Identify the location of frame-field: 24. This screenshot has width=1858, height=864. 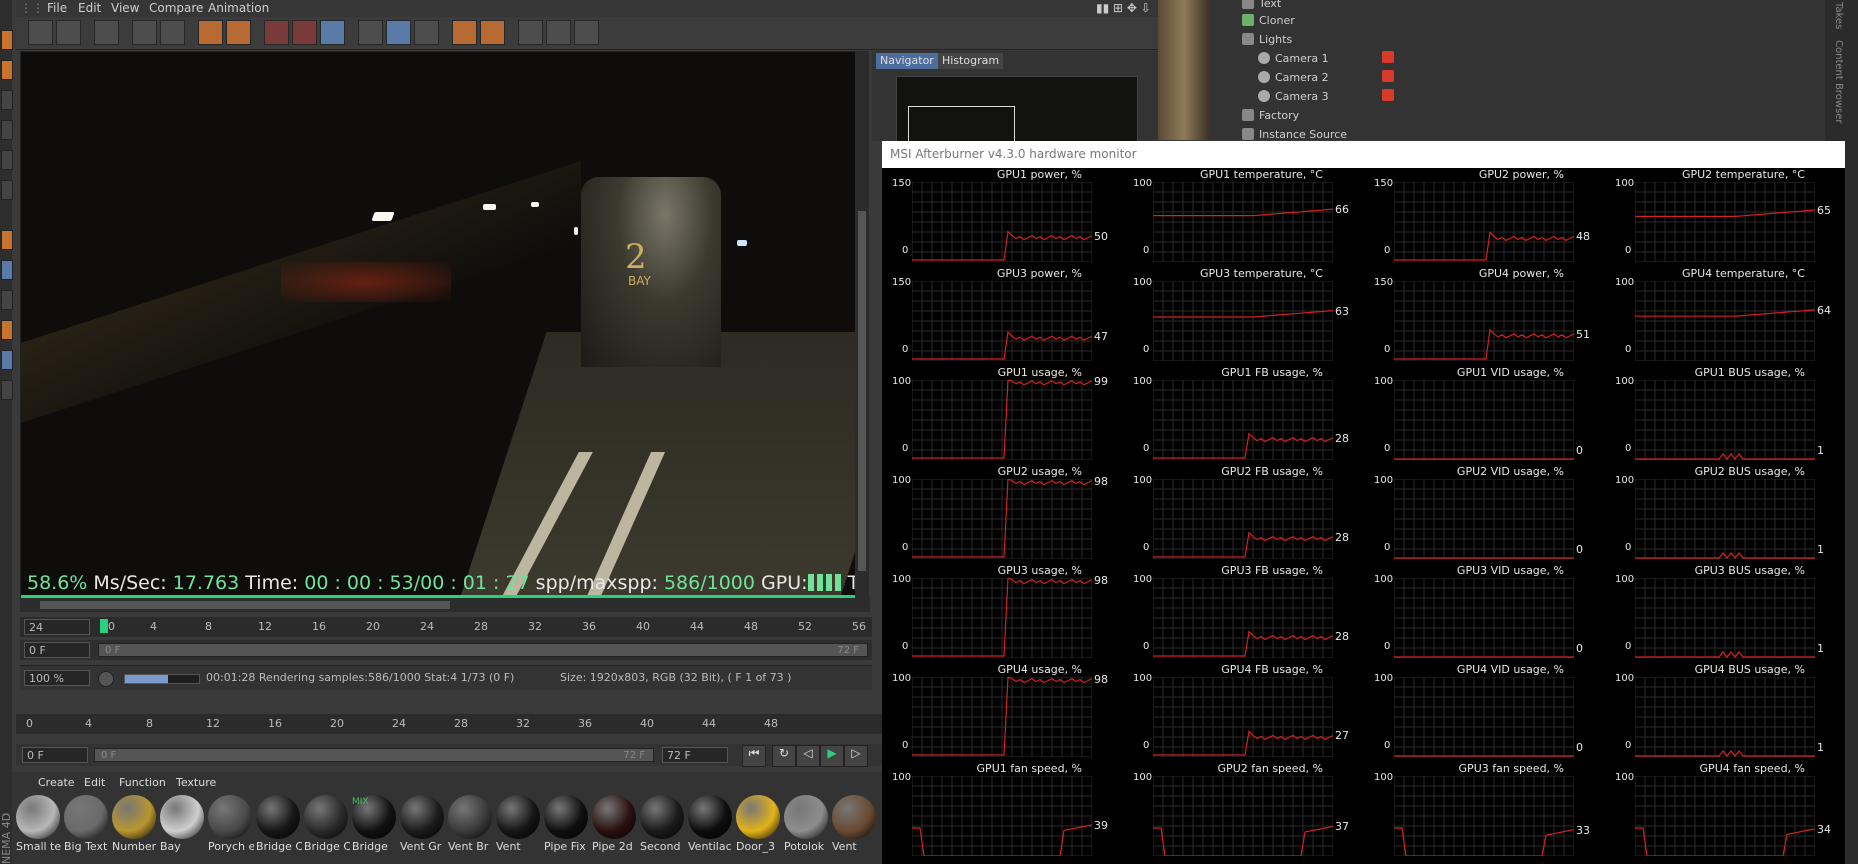
(57, 627).